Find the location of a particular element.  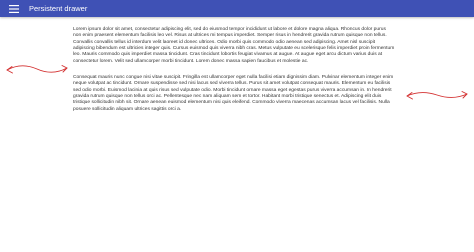

right-double-arrow-icon is located at coordinates (437, 95).